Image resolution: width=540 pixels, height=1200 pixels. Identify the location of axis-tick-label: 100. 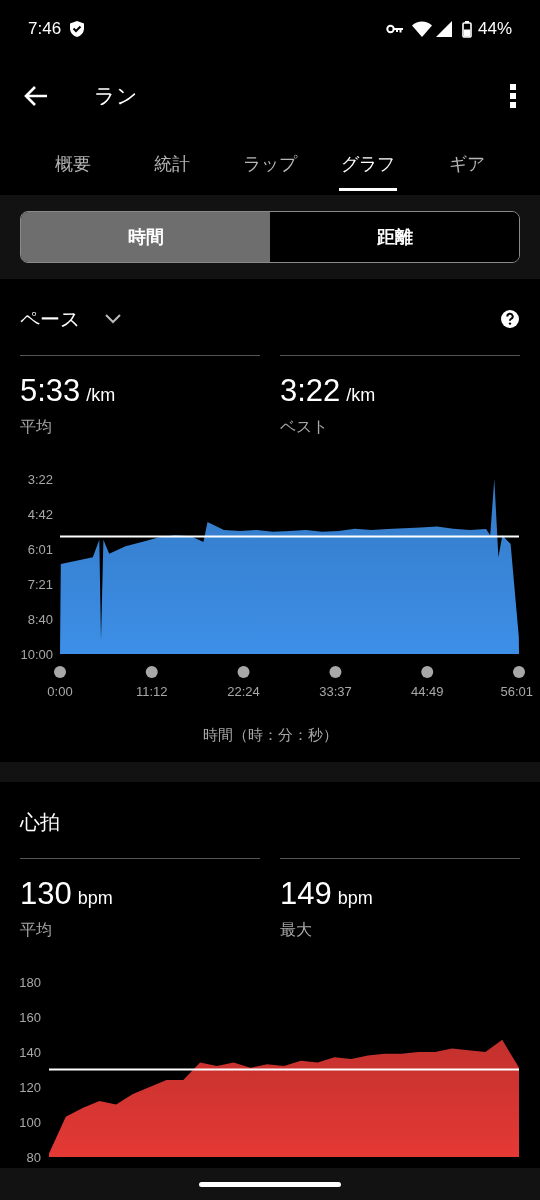
(30, 1122).